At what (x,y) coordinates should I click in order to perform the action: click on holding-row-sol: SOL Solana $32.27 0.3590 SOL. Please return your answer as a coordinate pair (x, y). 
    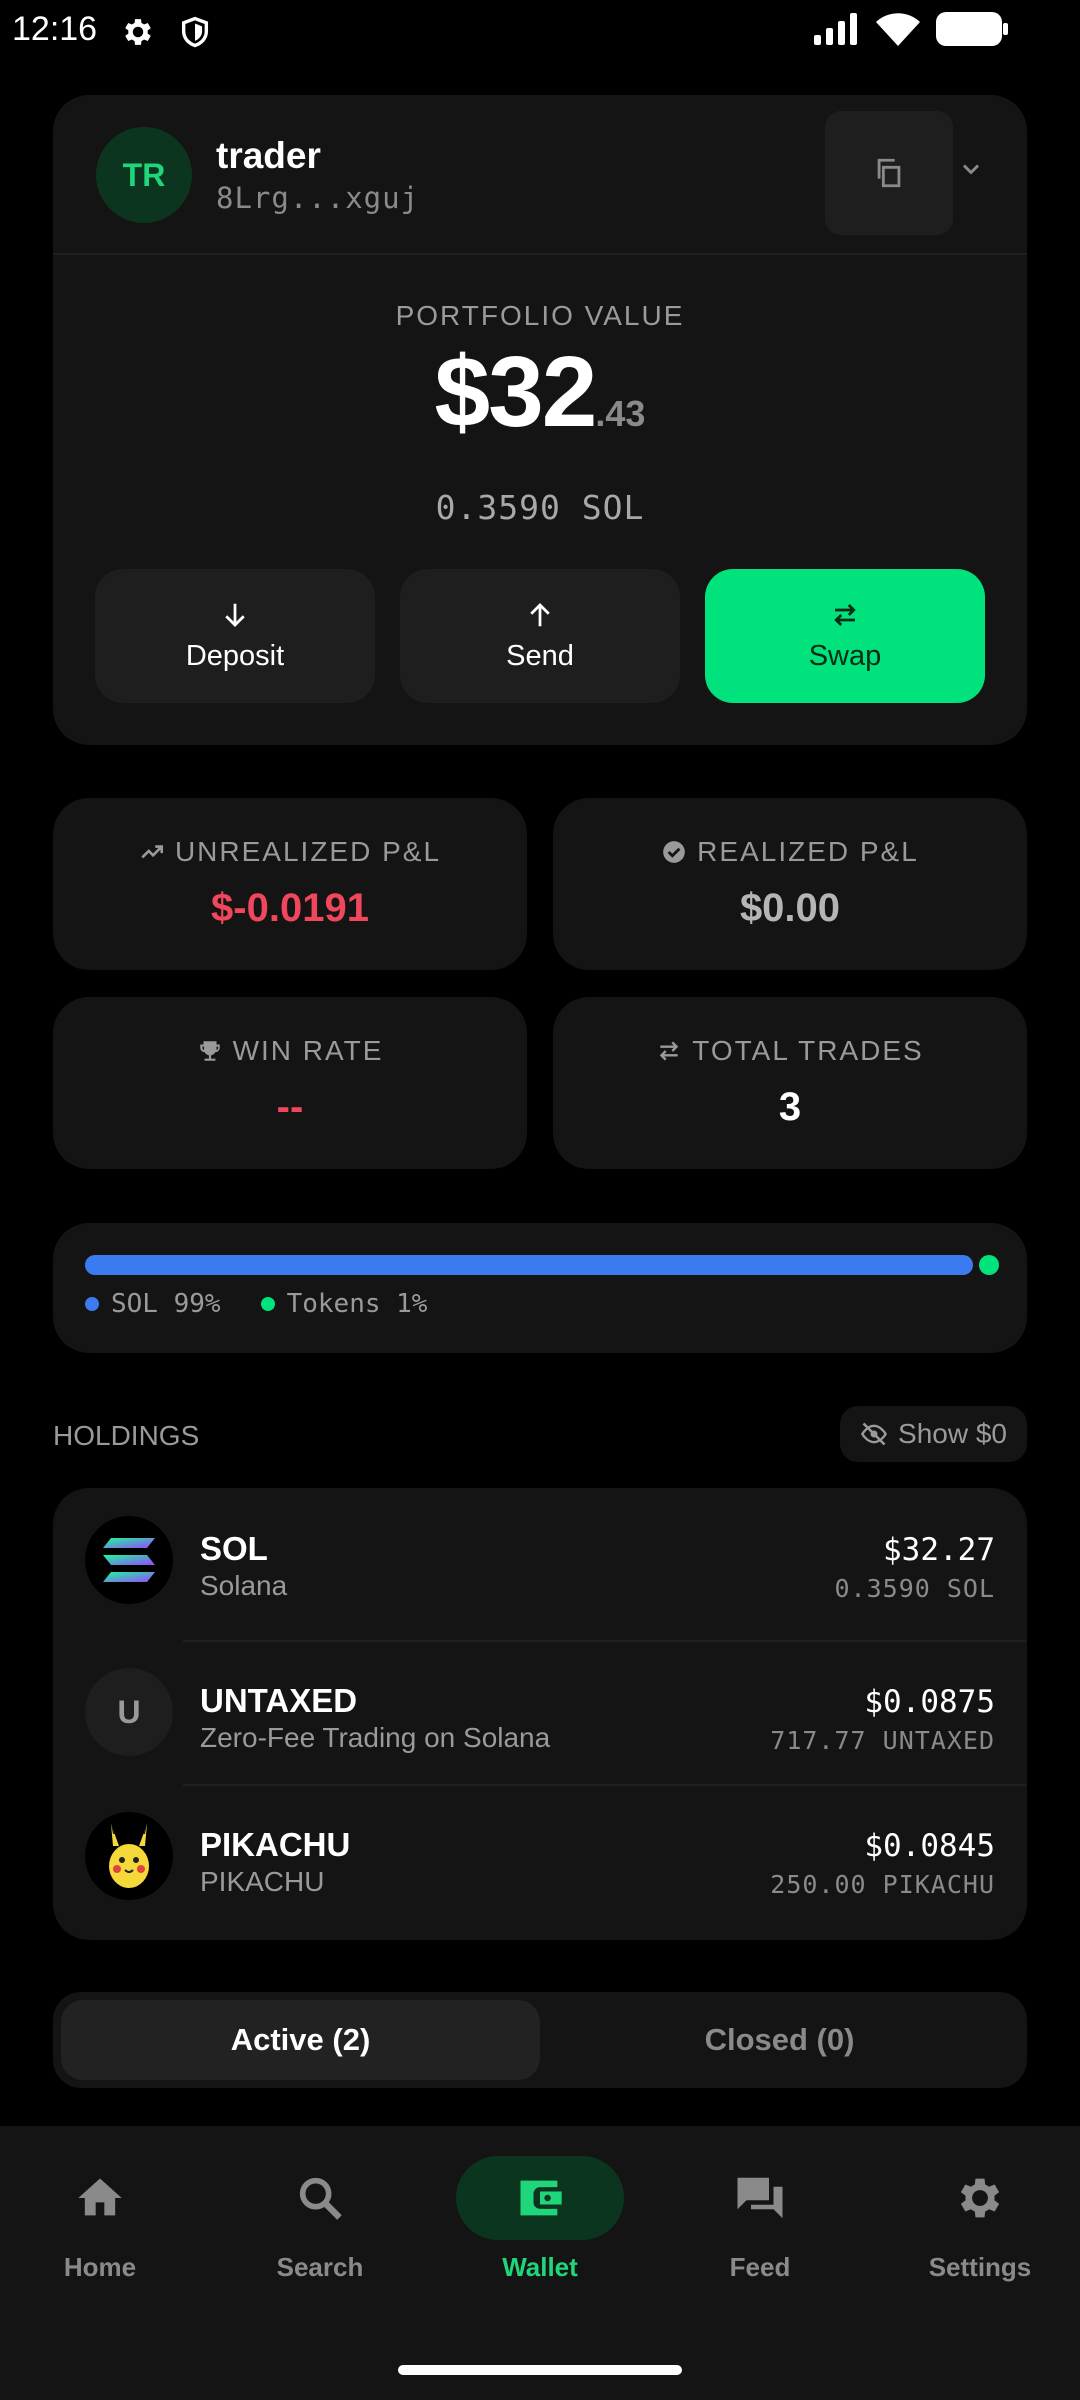
    Looking at the image, I should click on (540, 1560).